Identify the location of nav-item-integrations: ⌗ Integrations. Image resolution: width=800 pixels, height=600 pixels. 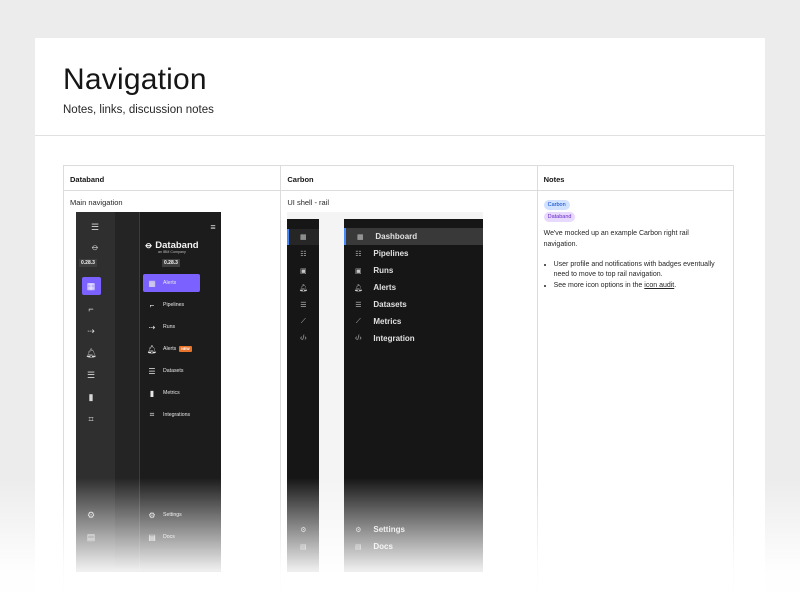
(171, 415).